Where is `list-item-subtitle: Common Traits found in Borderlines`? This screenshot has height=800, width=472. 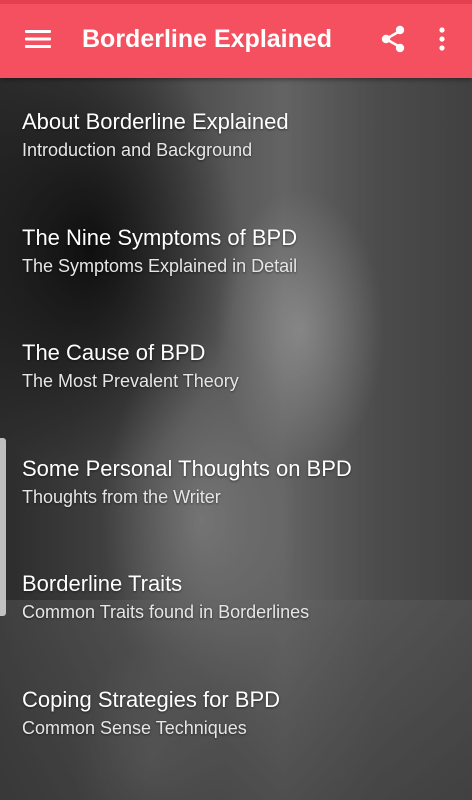
list-item-subtitle: Common Traits found in Borderlines is located at coordinates (166, 612).